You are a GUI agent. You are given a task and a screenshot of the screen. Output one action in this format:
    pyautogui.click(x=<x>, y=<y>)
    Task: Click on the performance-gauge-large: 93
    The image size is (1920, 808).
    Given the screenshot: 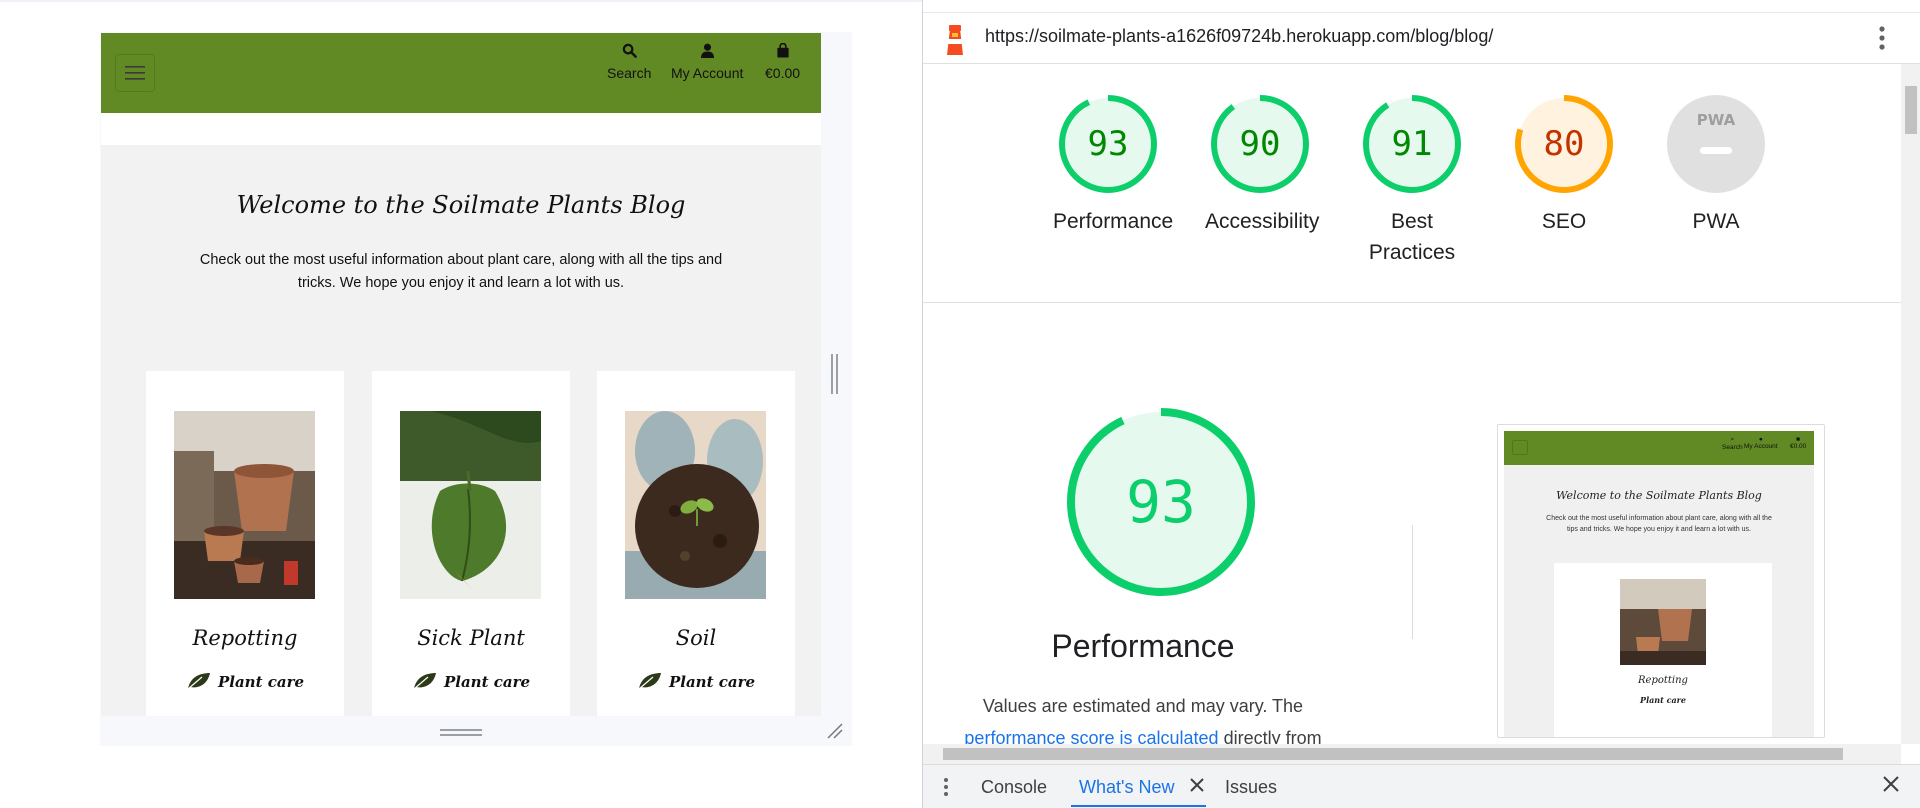 What is the action you would take?
    pyautogui.click(x=1161, y=504)
    